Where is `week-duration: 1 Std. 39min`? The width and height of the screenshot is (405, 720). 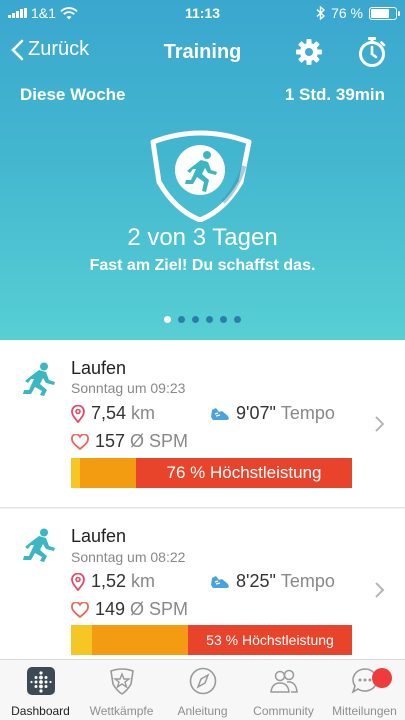
week-duration: 1 Std. 39min is located at coordinates (334, 94).